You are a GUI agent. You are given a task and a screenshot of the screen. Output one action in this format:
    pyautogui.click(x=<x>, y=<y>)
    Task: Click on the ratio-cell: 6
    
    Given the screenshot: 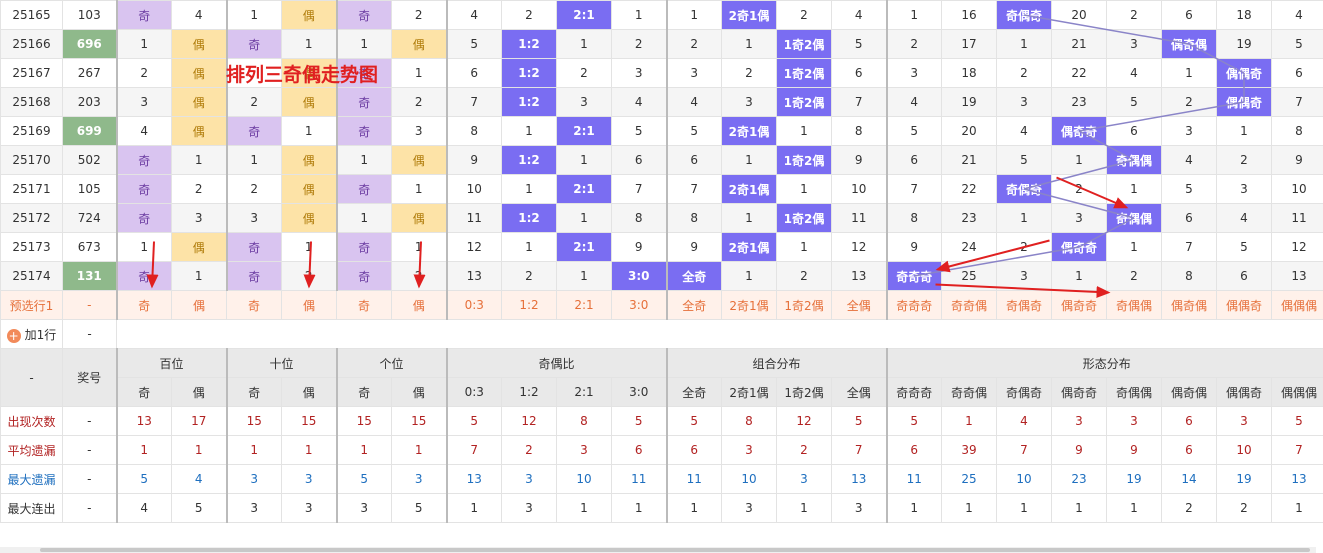 What is the action you would take?
    pyautogui.click(x=473, y=73)
    